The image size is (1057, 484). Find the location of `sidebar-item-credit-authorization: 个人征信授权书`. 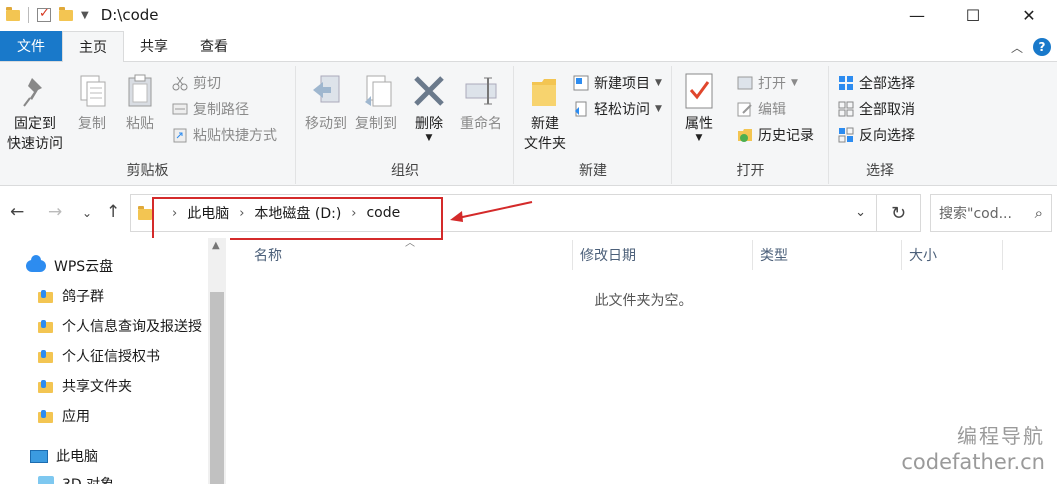

sidebar-item-credit-authorization: 个人征信授权书 is located at coordinates (99, 356).